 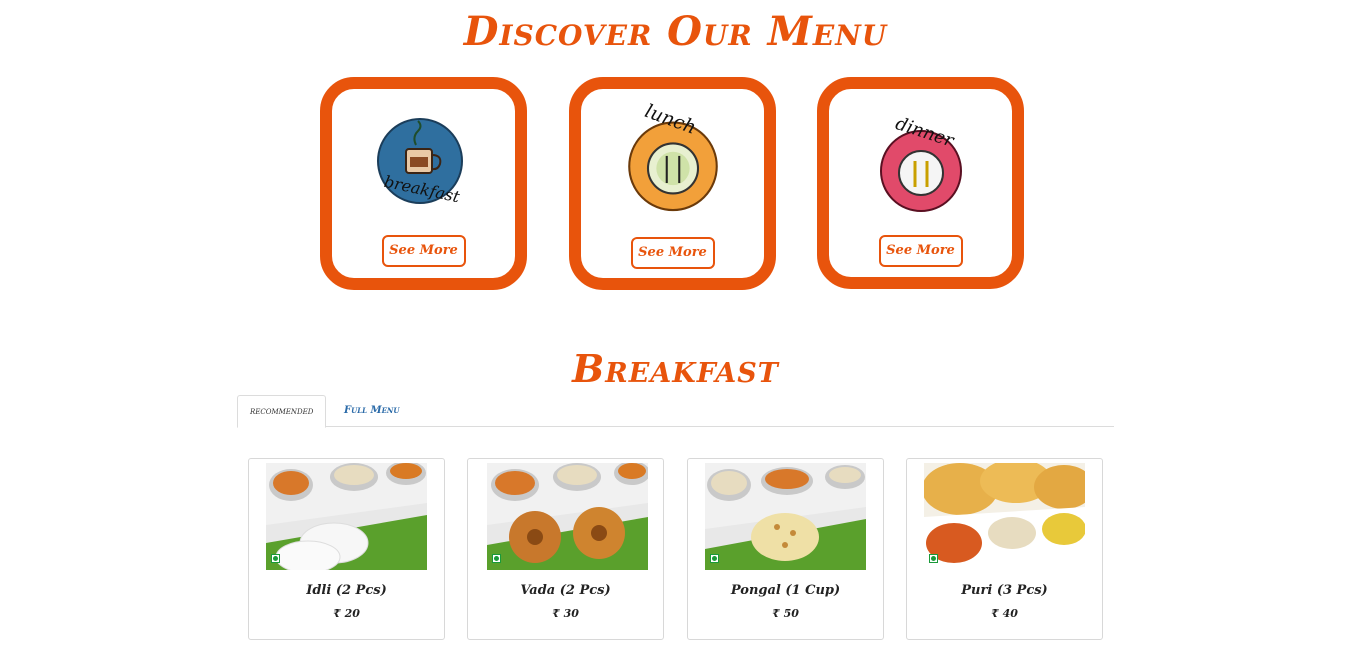 I want to click on dinner-logo-icon: dinner, so click(x=920, y=162).